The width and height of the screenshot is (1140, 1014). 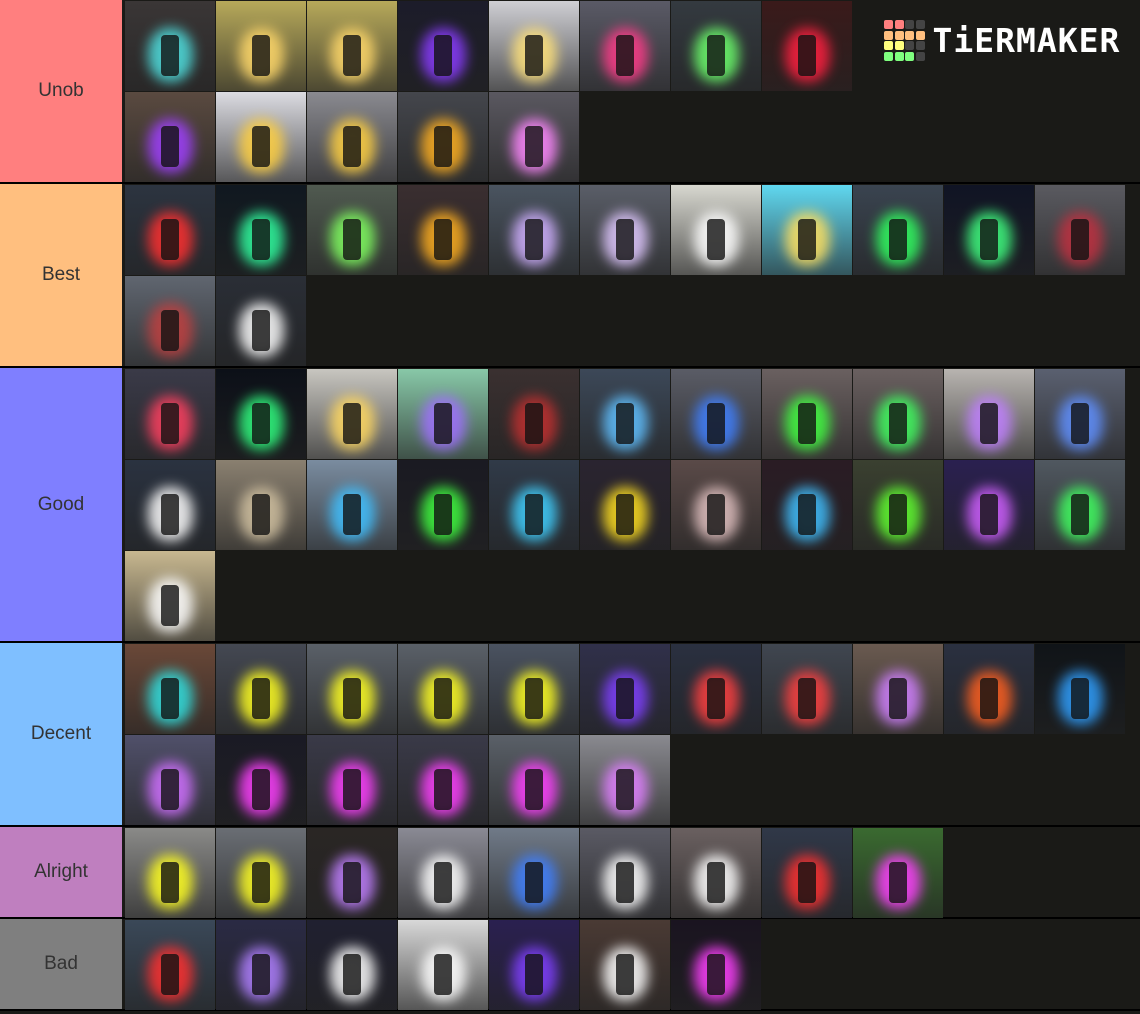 What do you see at coordinates (62, 504) in the screenshot?
I see `tier-label: Good` at bounding box center [62, 504].